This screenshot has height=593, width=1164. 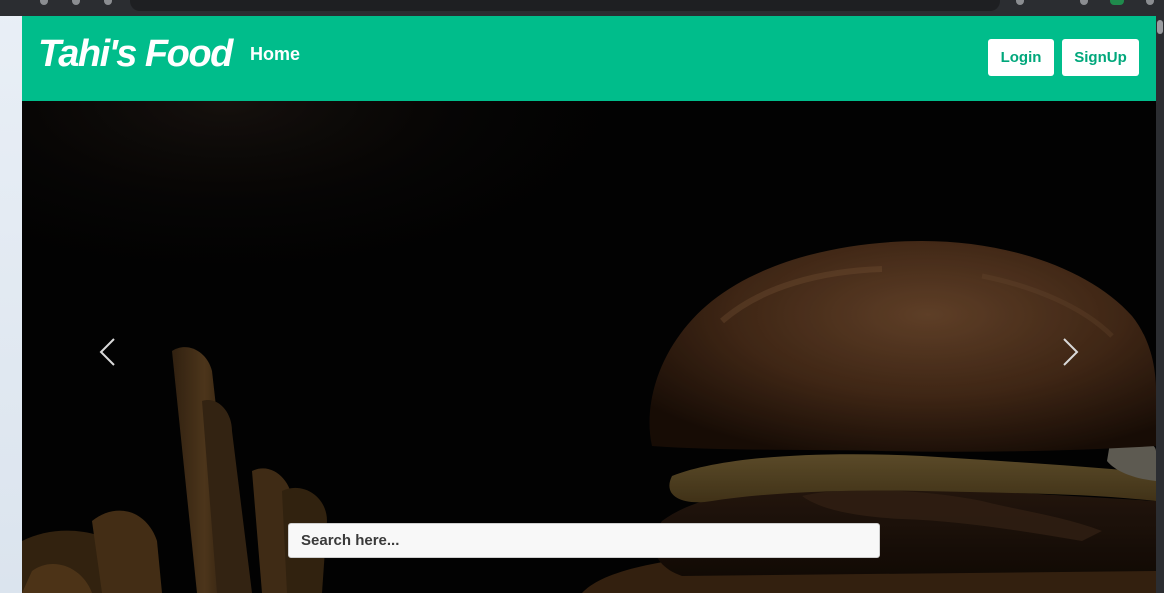 I want to click on brand-logo: Tahi's Food, so click(x=135, y=54).